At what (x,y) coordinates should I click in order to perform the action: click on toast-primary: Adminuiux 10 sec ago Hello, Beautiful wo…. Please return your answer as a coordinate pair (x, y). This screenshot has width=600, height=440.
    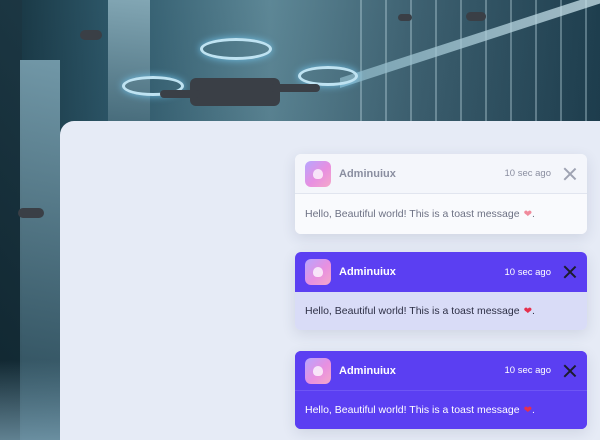
    Looking at the image, I should click on (441, 390).